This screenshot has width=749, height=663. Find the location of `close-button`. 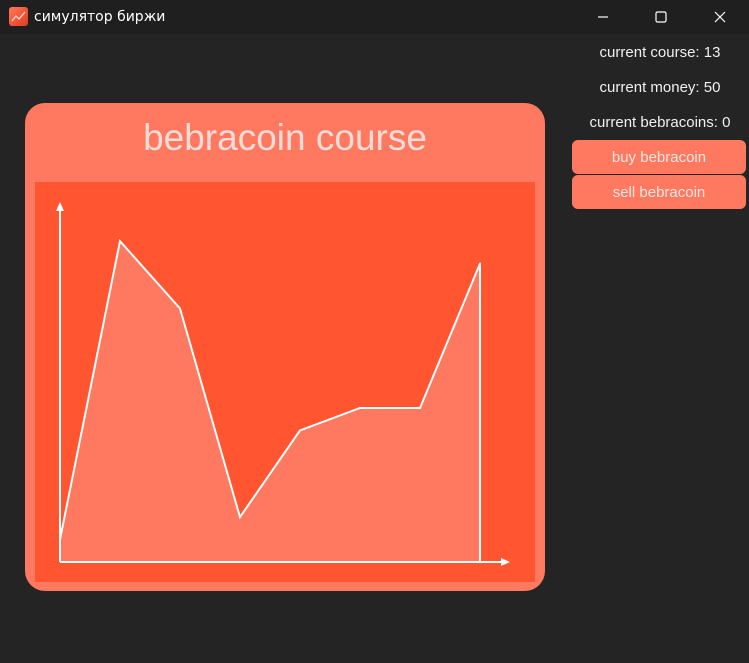

close-button is located at coordinates (720, 17).